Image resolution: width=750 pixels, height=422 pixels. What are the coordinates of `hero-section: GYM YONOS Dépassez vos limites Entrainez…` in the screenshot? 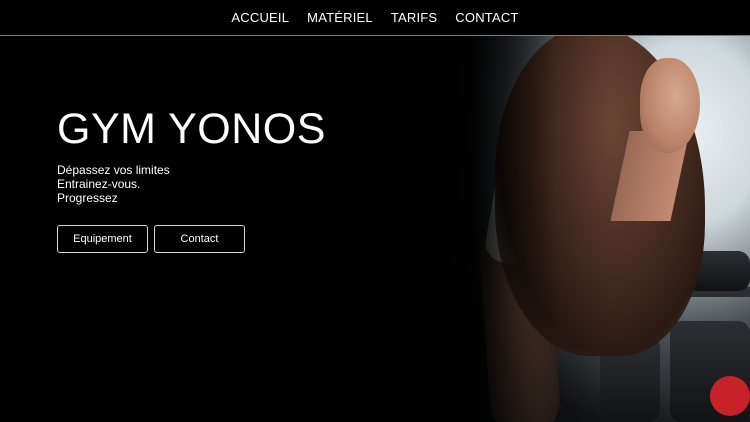 It's located at (191, 180).